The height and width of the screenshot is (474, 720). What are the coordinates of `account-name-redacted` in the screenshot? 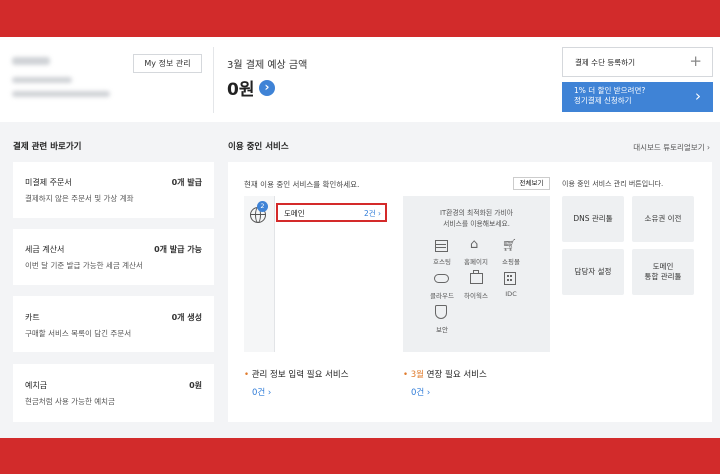 It's located at (31, 61).